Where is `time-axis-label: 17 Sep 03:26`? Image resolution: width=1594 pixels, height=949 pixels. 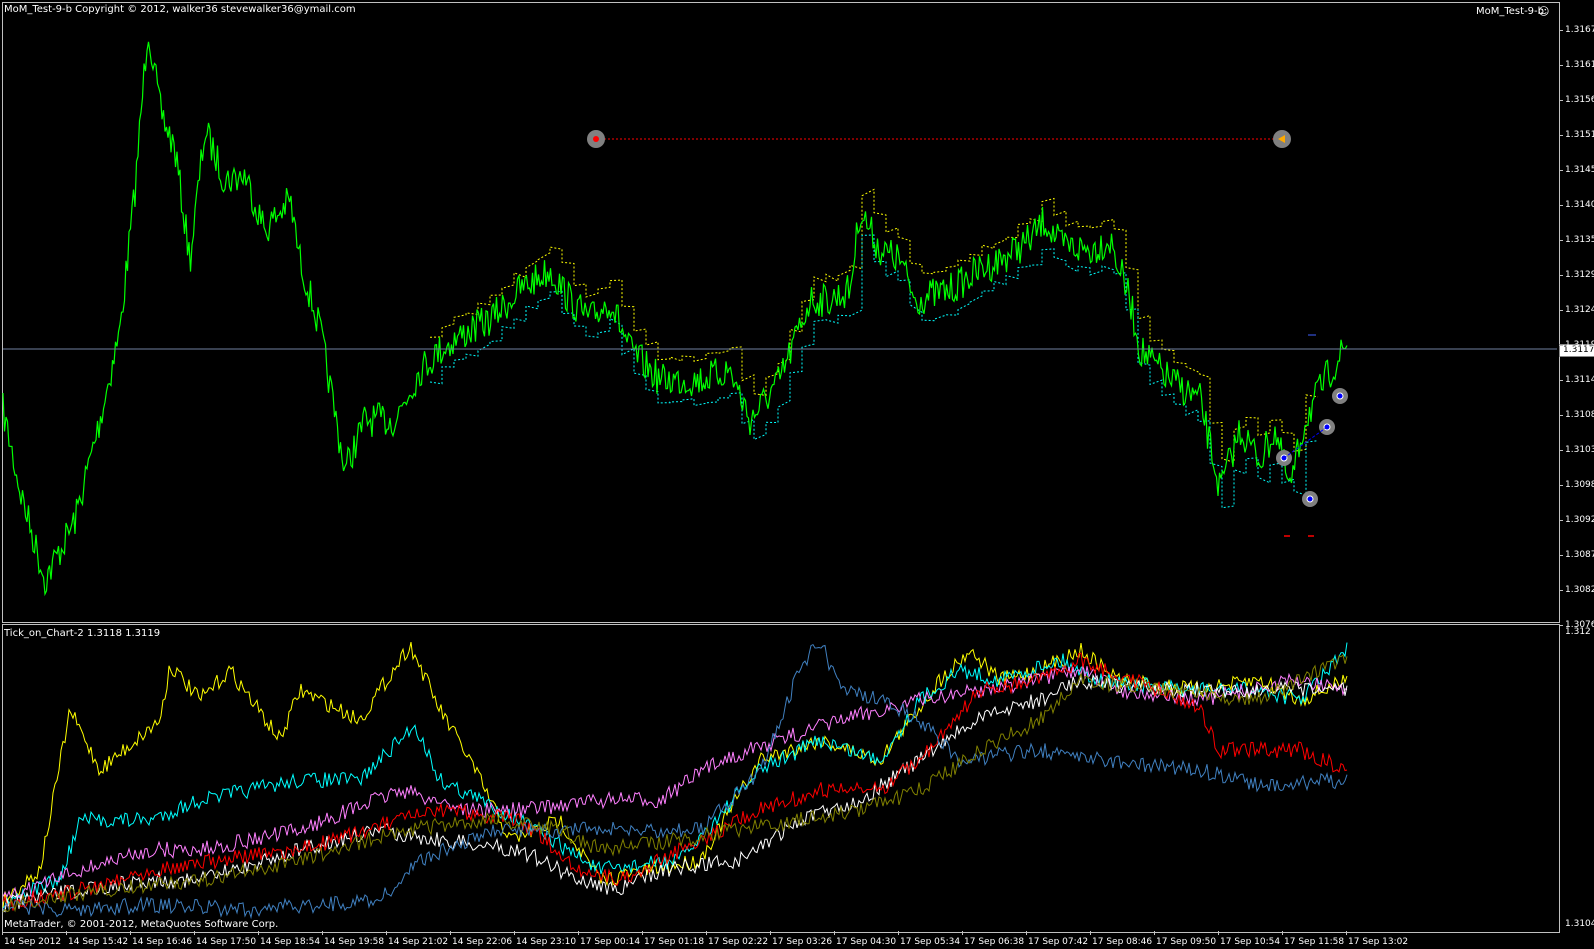
time-axis-label: 17 Sep 03:26 is located at coordinates (802, 942).